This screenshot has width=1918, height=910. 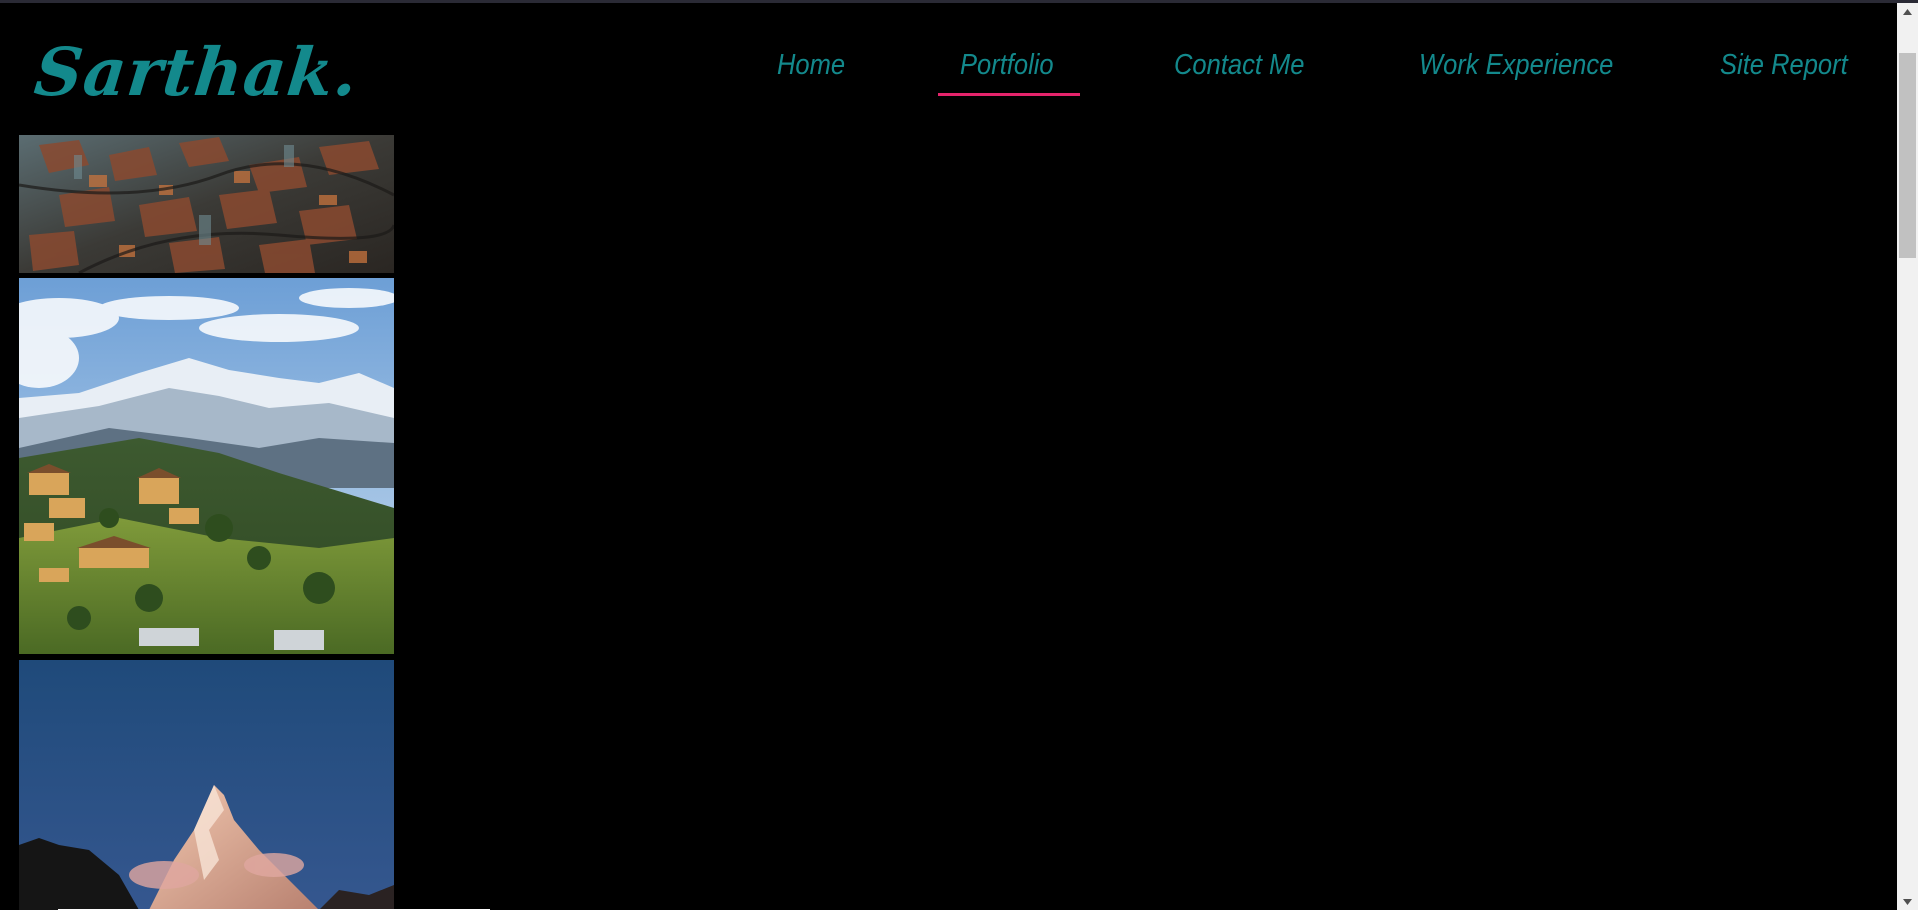 What do you see at coordinates (1907, 155) in the screenshot?
I see `scrollbar-thumb` at bounding box center [1907, 155].